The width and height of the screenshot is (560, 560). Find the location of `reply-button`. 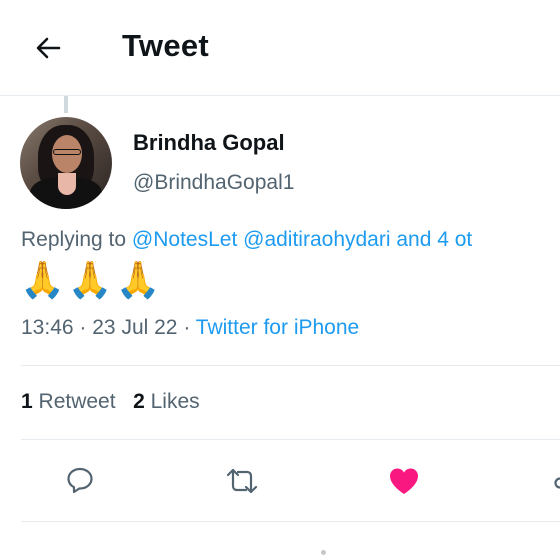

reply-button is located at coordinates (80, 480).